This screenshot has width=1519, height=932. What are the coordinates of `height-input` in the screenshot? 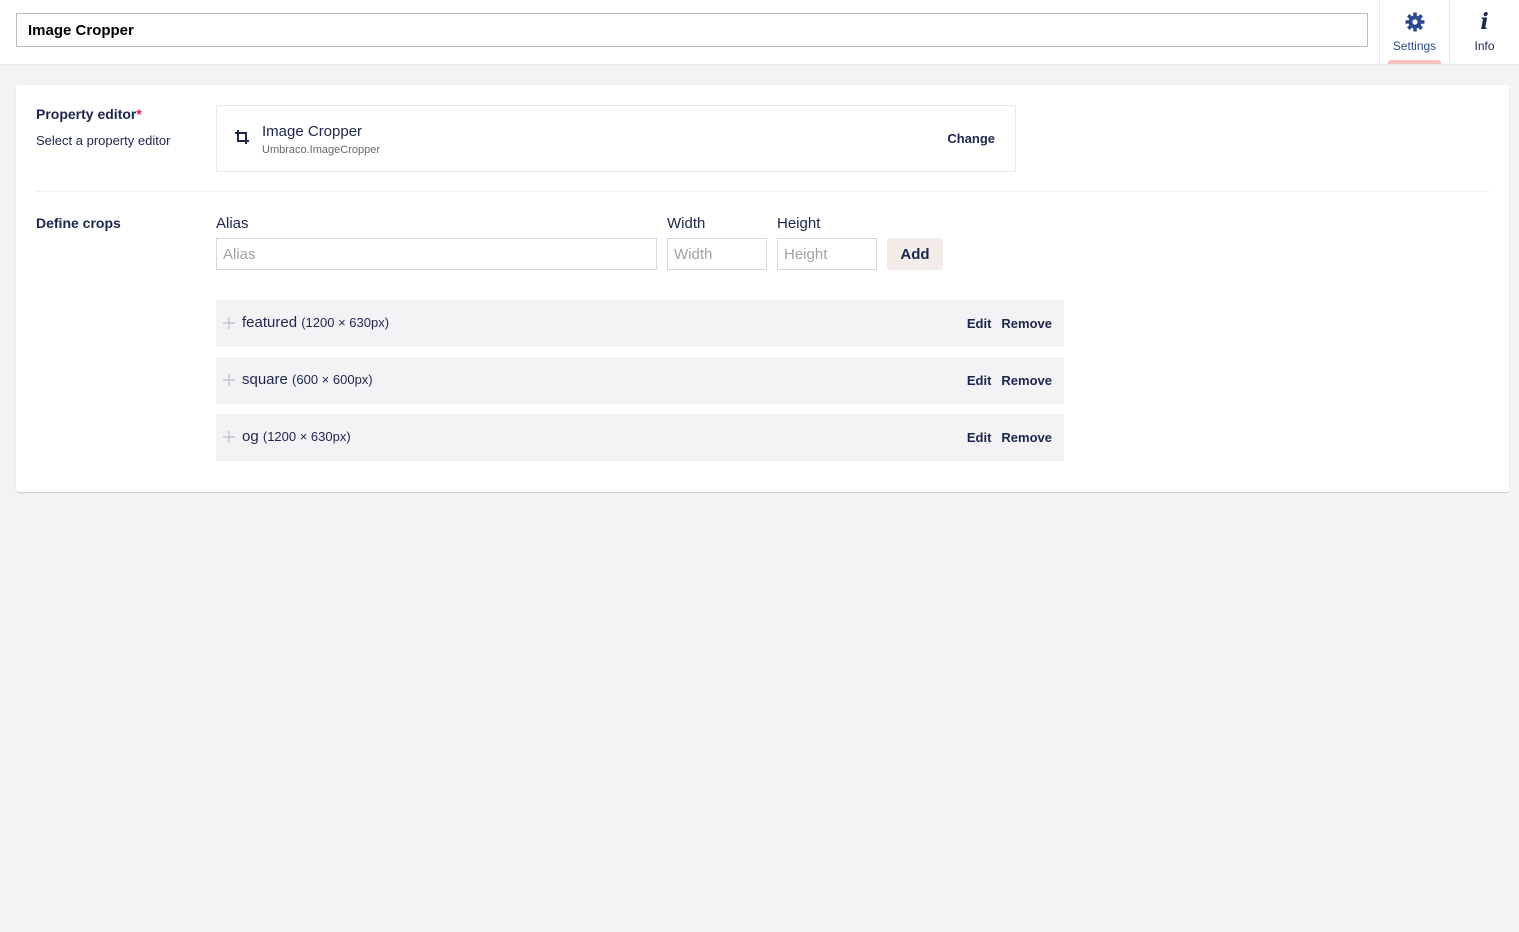 It's located at (827, 254).